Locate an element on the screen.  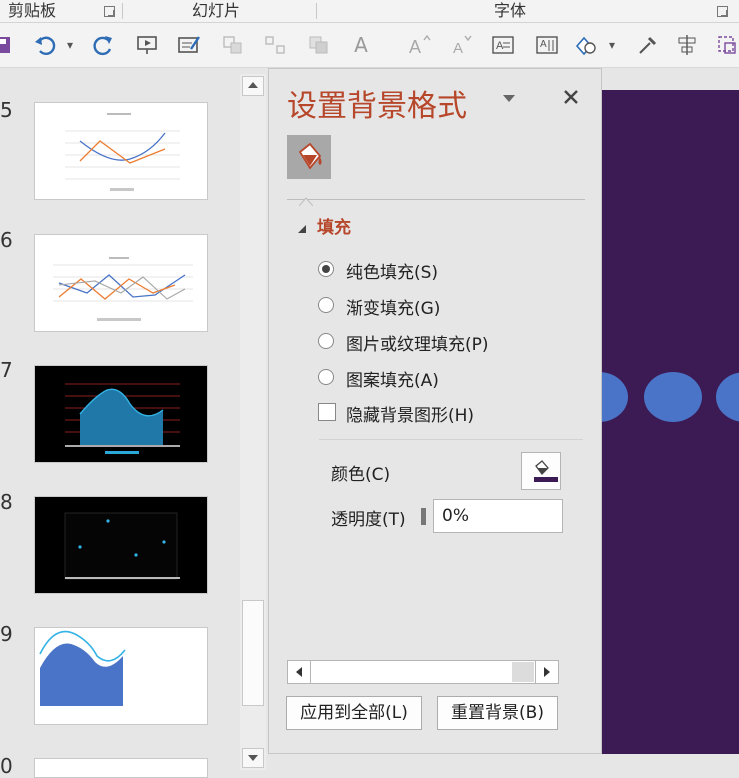
gradient-fill-label: 渐变填充(G) is located at coordinates (393, 306).